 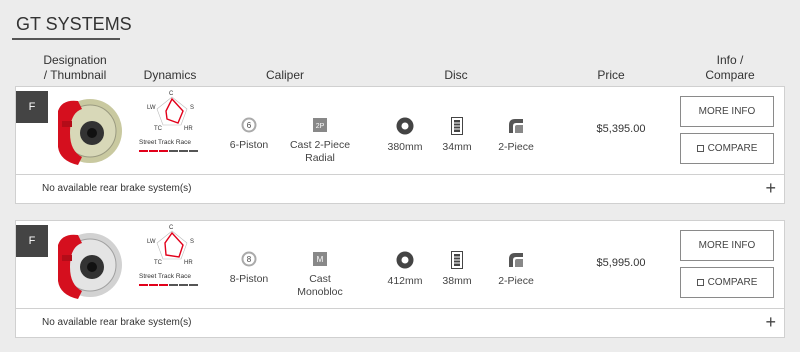 I want to click on disc-thickness-label: 38mm, so click(x=457, y=281).